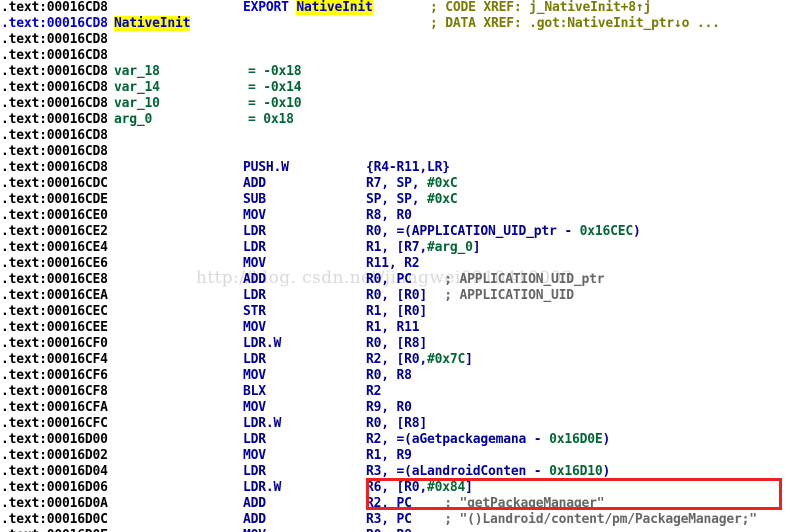 The width and height of the screenshot is (789, 532). I want to click on disassembly-line: .text:00016CD8 PUSH.W {R4-R11,LR}, so click(394, 168).